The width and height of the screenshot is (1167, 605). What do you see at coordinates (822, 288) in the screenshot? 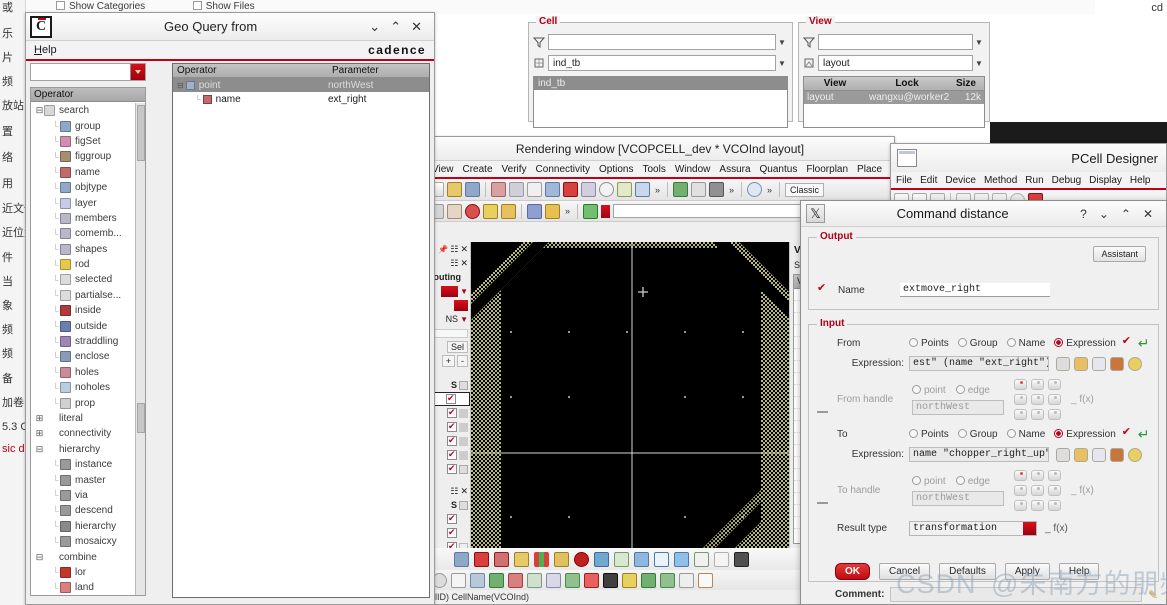
I see `output-name-checkbox` at bounding box center [822, 288].